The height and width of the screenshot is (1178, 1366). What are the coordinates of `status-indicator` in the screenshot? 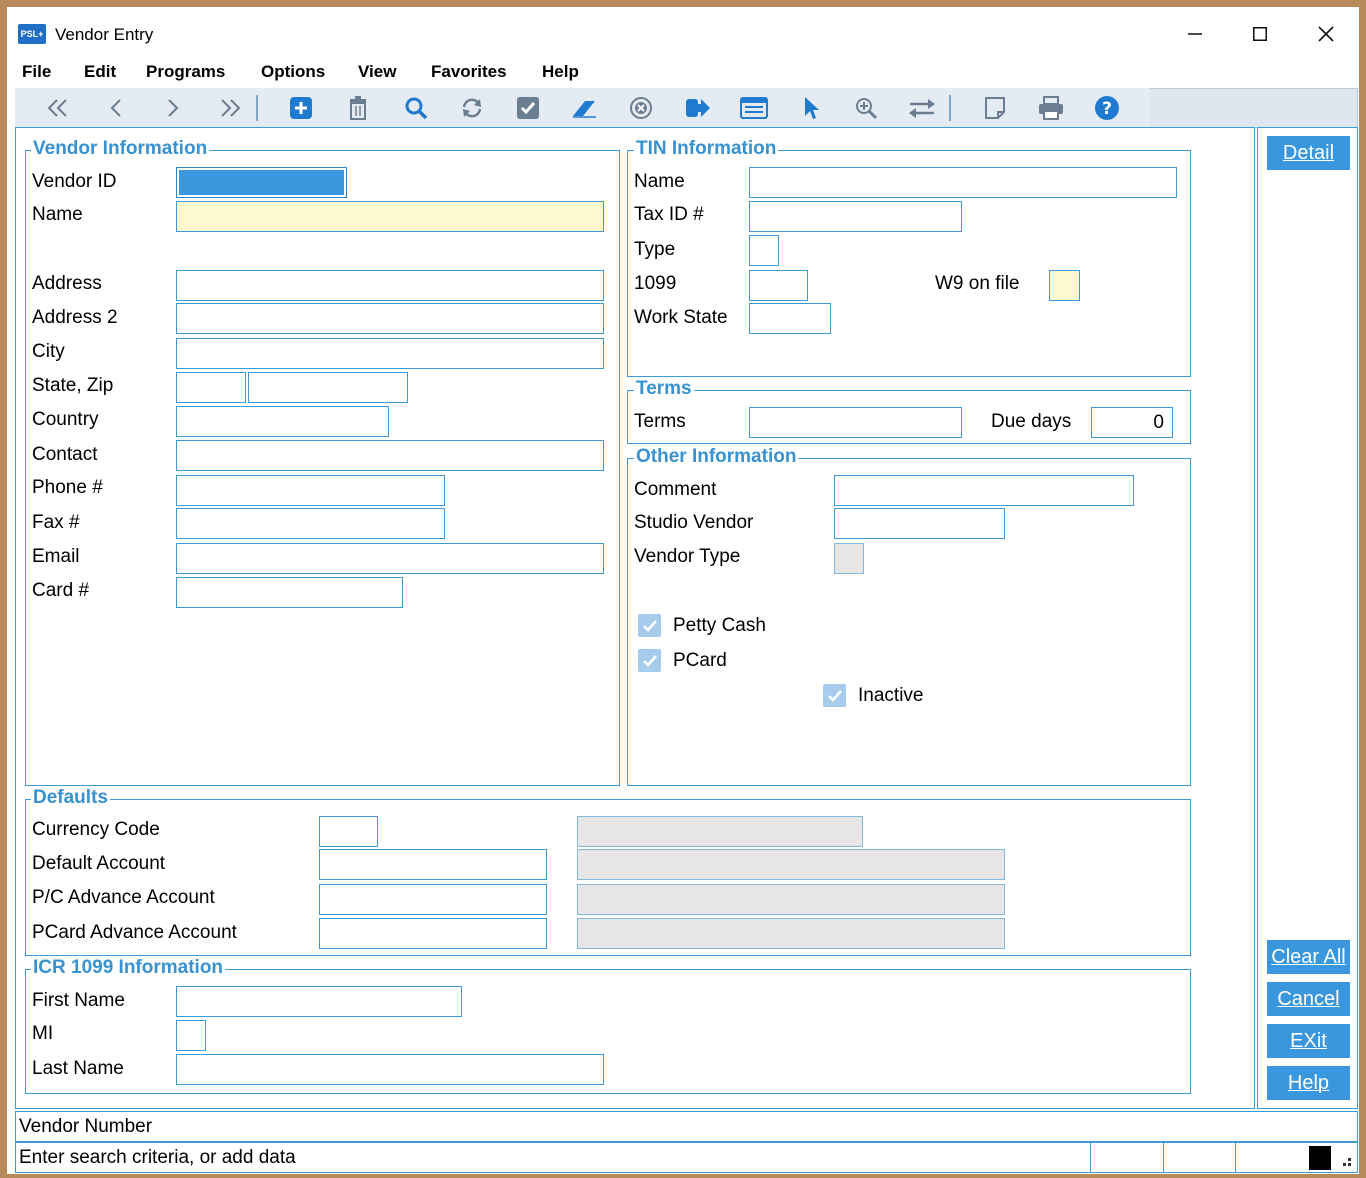 It's located at (1320, 1158).